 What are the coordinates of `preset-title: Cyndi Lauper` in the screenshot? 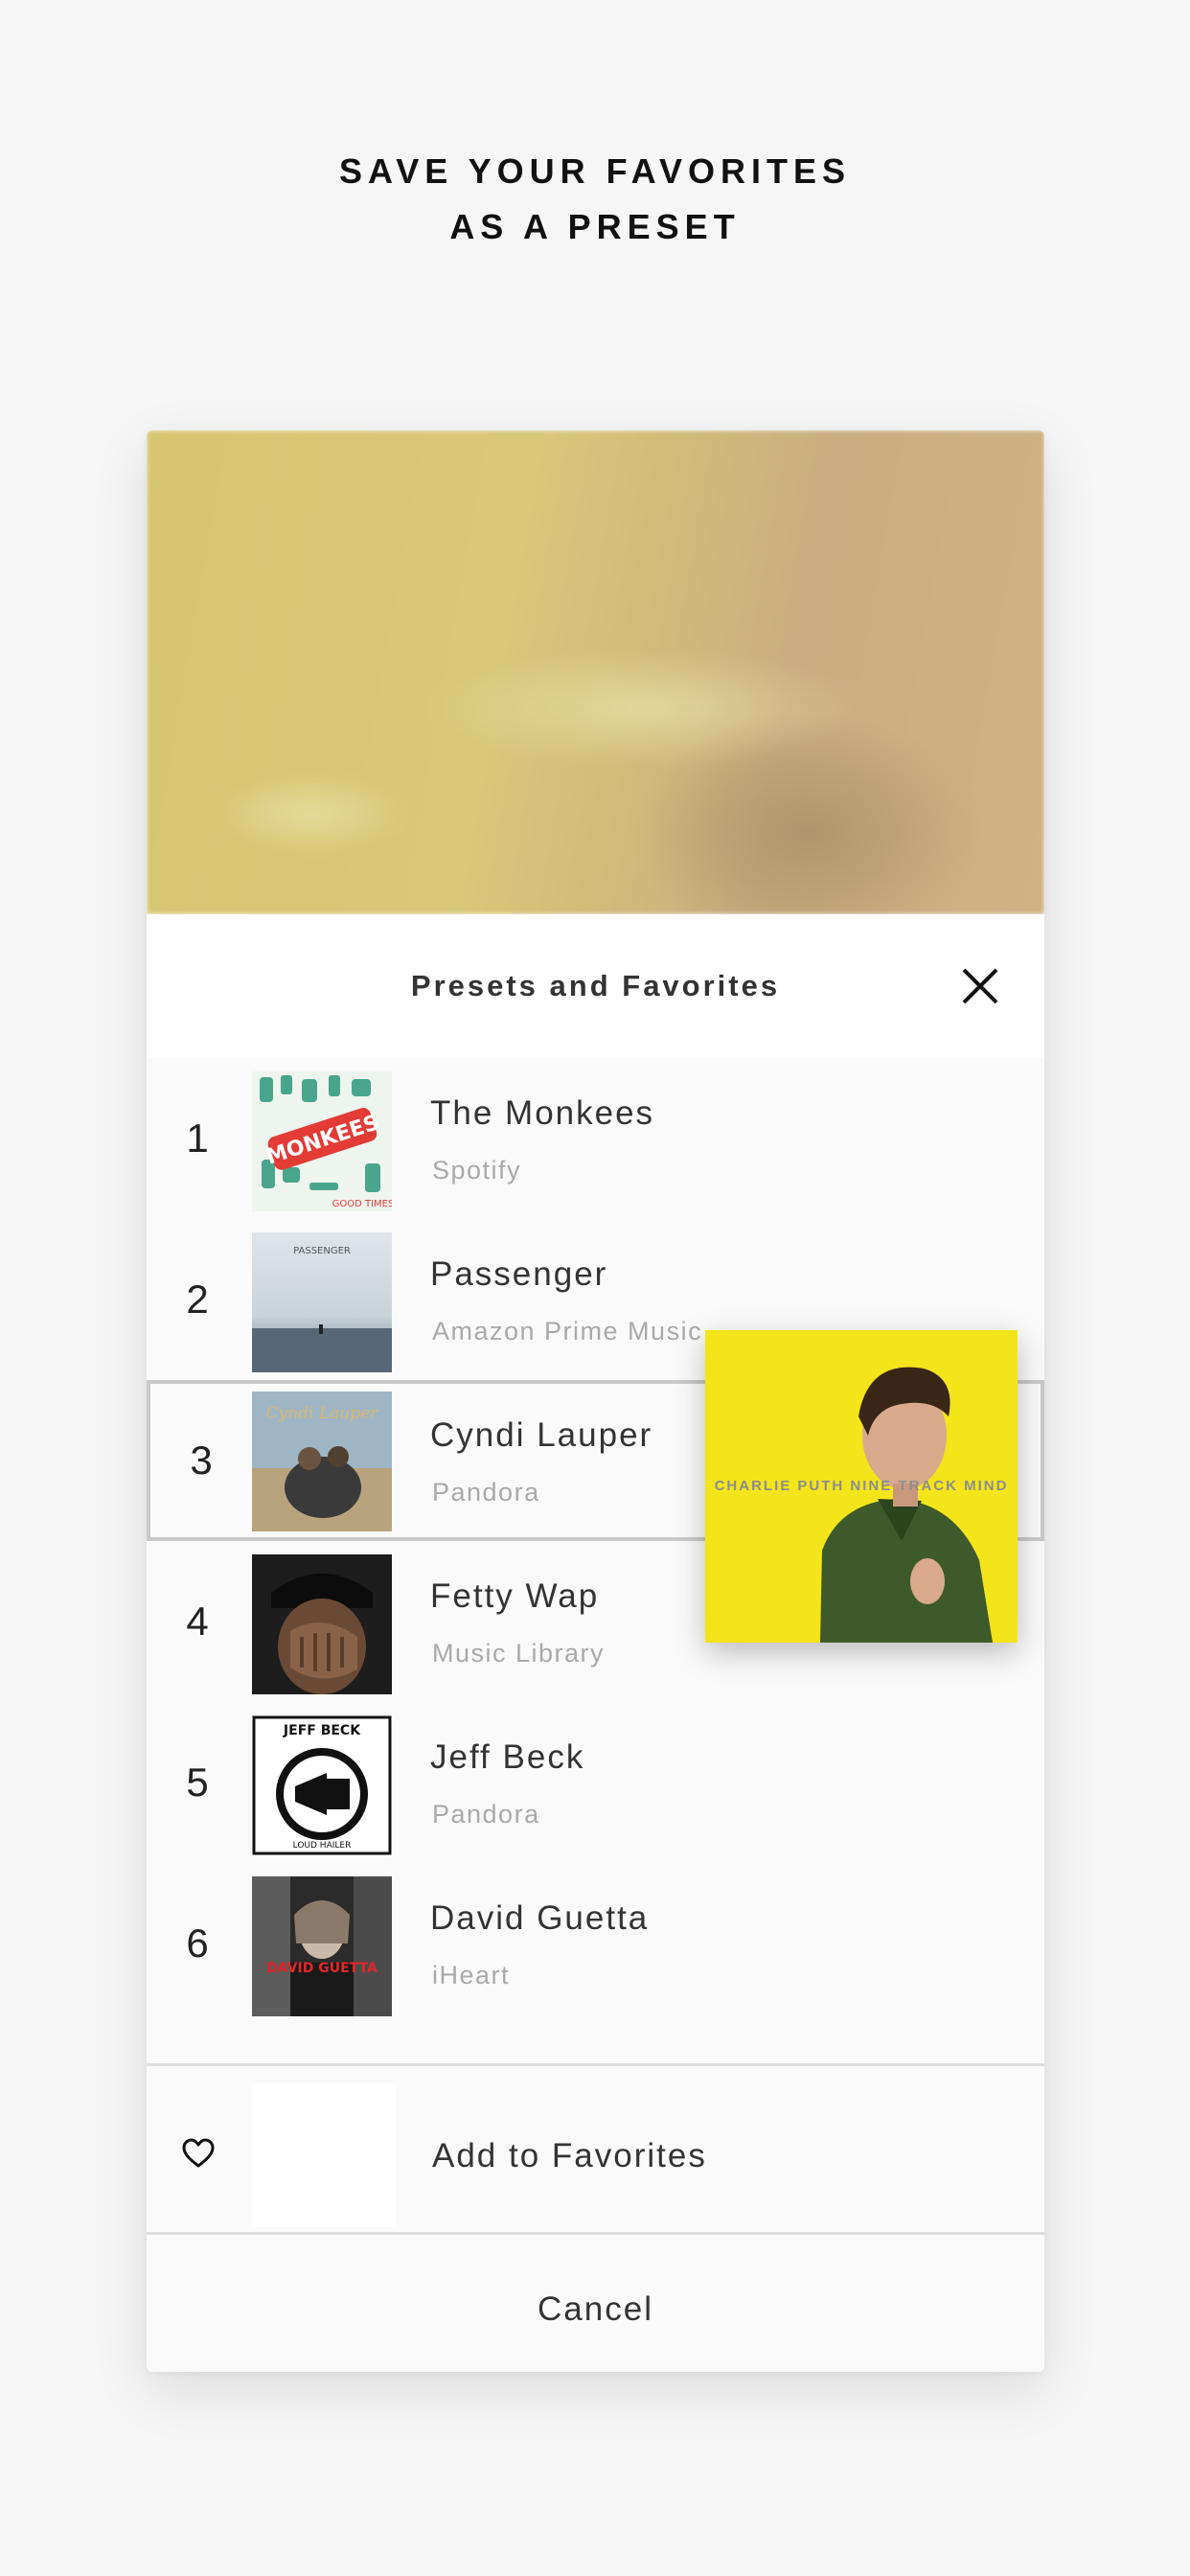 It's located at (542, 1435).